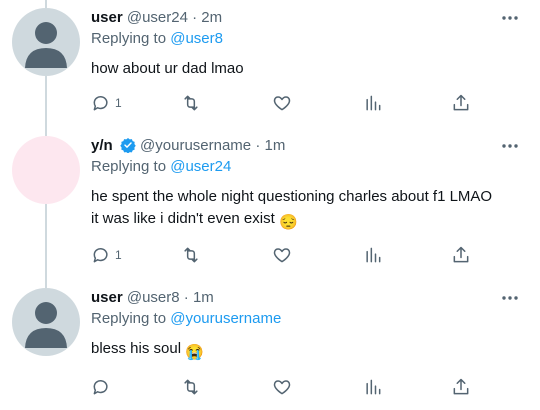  I want to click on tweet-actions, so click(291, 387).